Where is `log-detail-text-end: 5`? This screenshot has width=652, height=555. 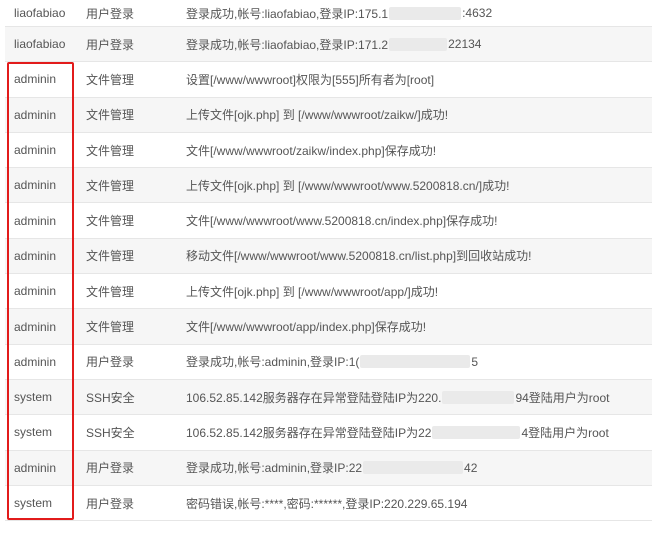 log-detail-text-end: 5 is located at coordinates (475, 361).